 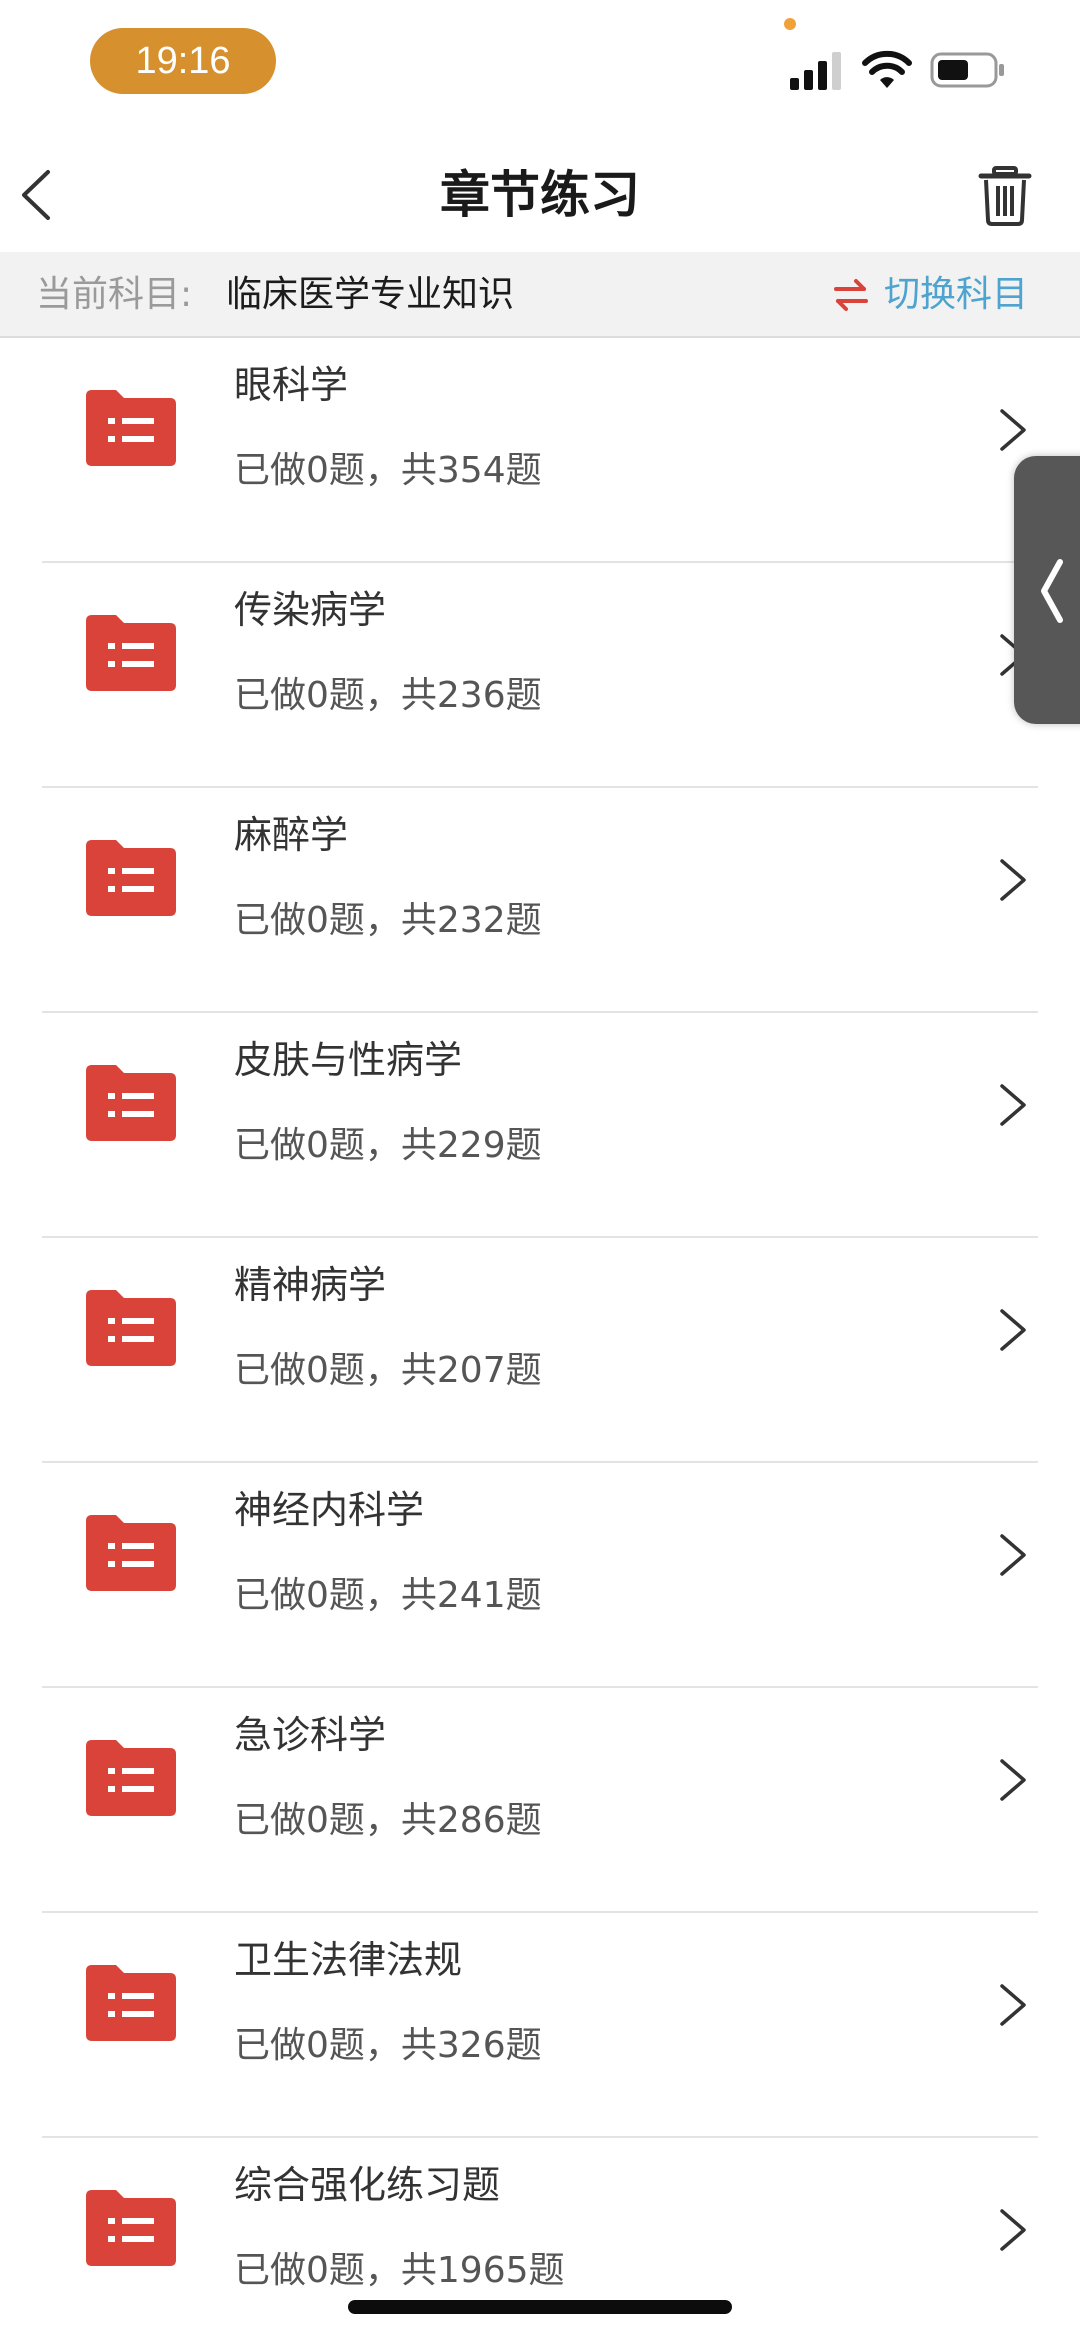 I want to click on chapter-name: 卫生法律法规, so click(x=348, y=1960).